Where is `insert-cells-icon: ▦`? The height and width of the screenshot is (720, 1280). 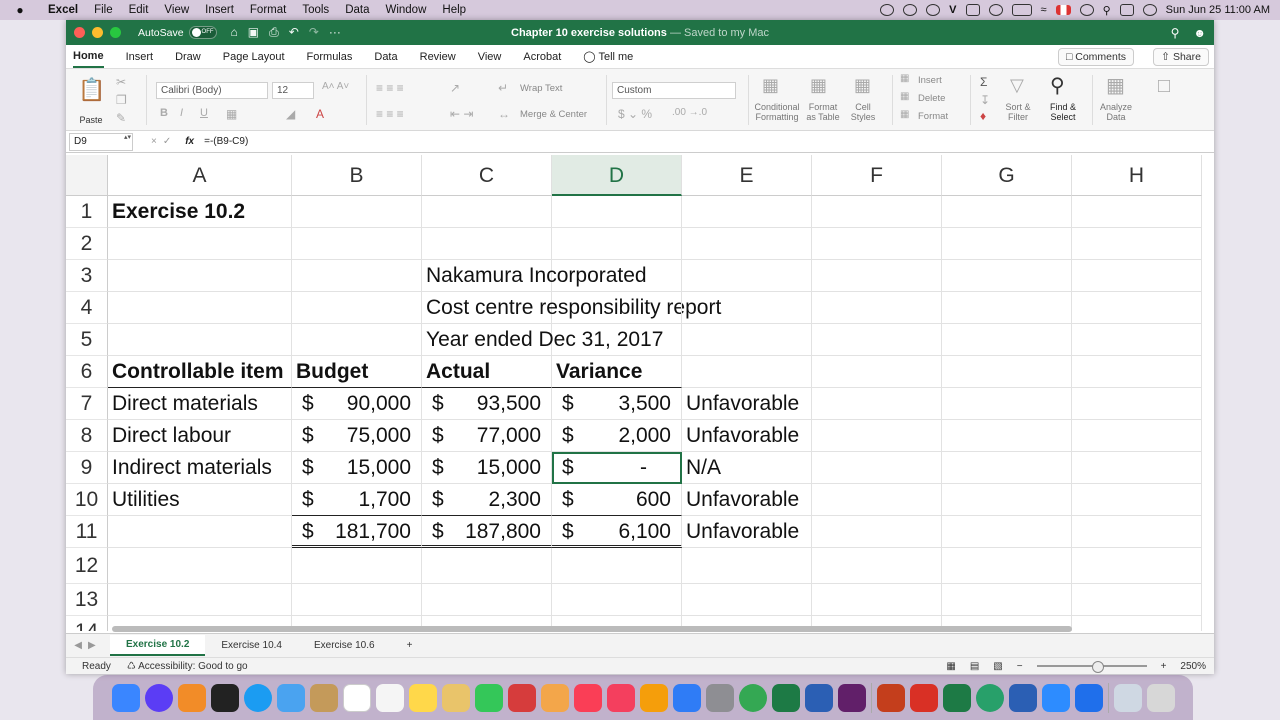 insert-cells-icon: ▦ is located at coordinates (904, 78).